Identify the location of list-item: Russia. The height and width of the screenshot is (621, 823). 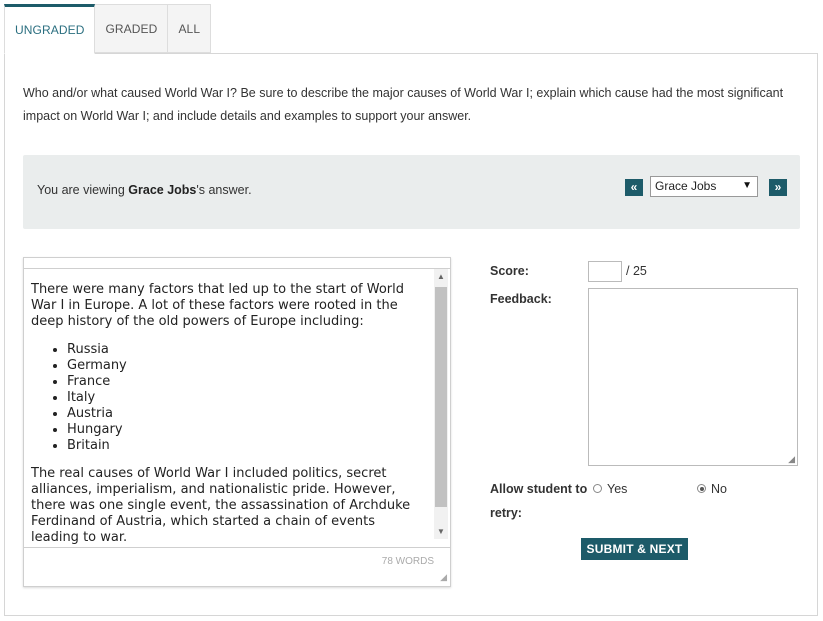
(245, 350).